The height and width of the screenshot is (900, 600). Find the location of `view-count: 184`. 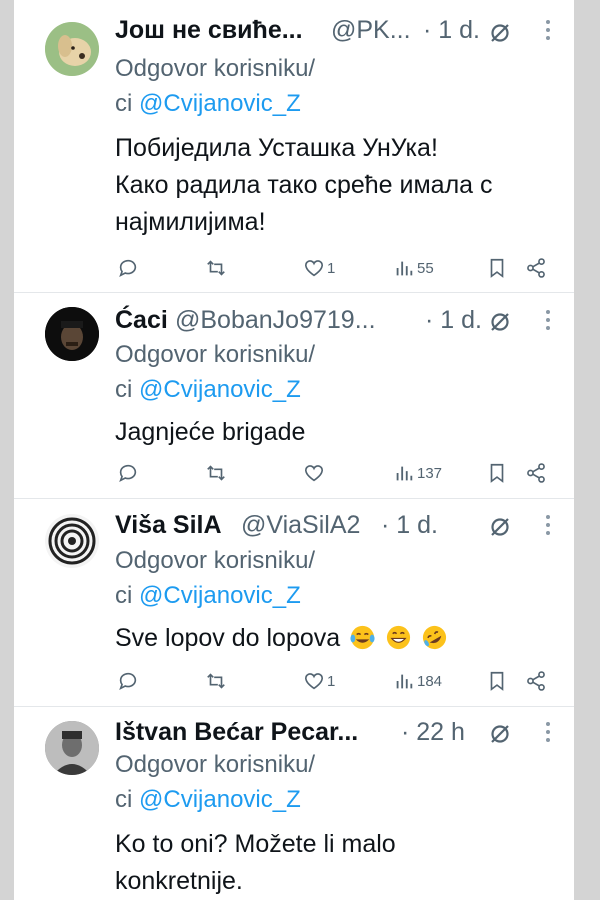

view-count: 184 is located at coordinates (430, 681).